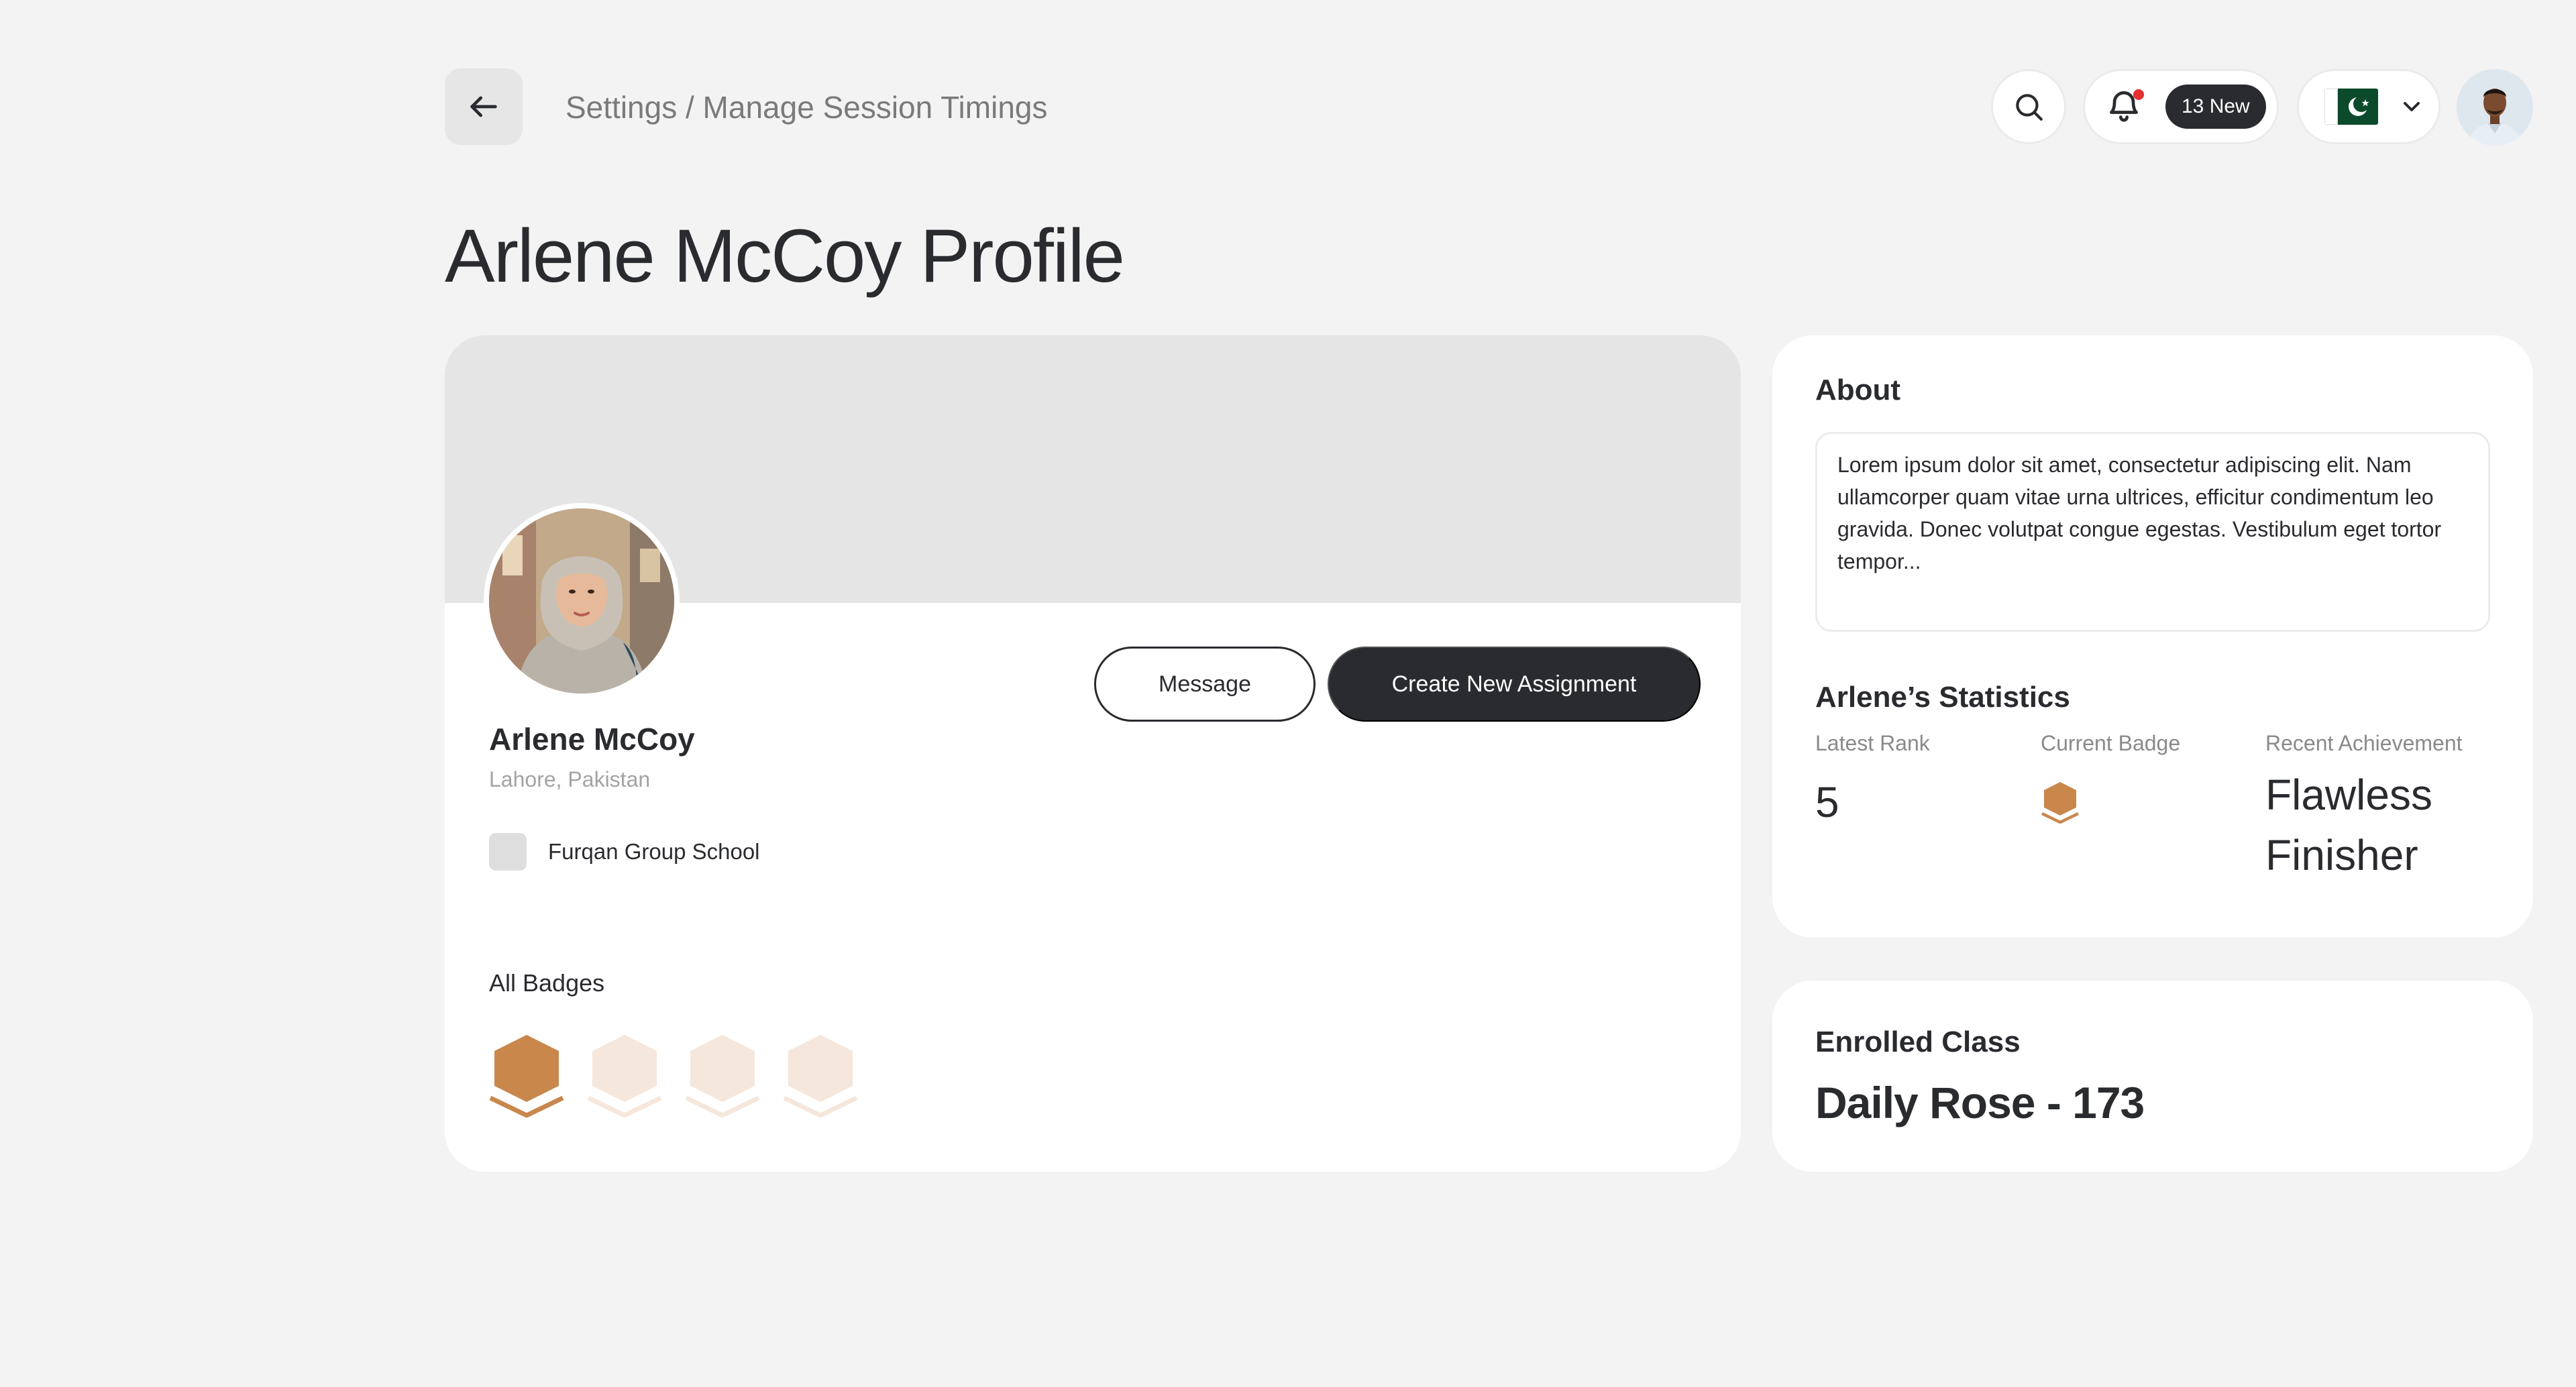 This screenshot has height=1387, width=2576. What do you see at coordinates (654, 851) in the screenshot?
I see `school-name: Furqan Group School` at bounding box center [654, 851].